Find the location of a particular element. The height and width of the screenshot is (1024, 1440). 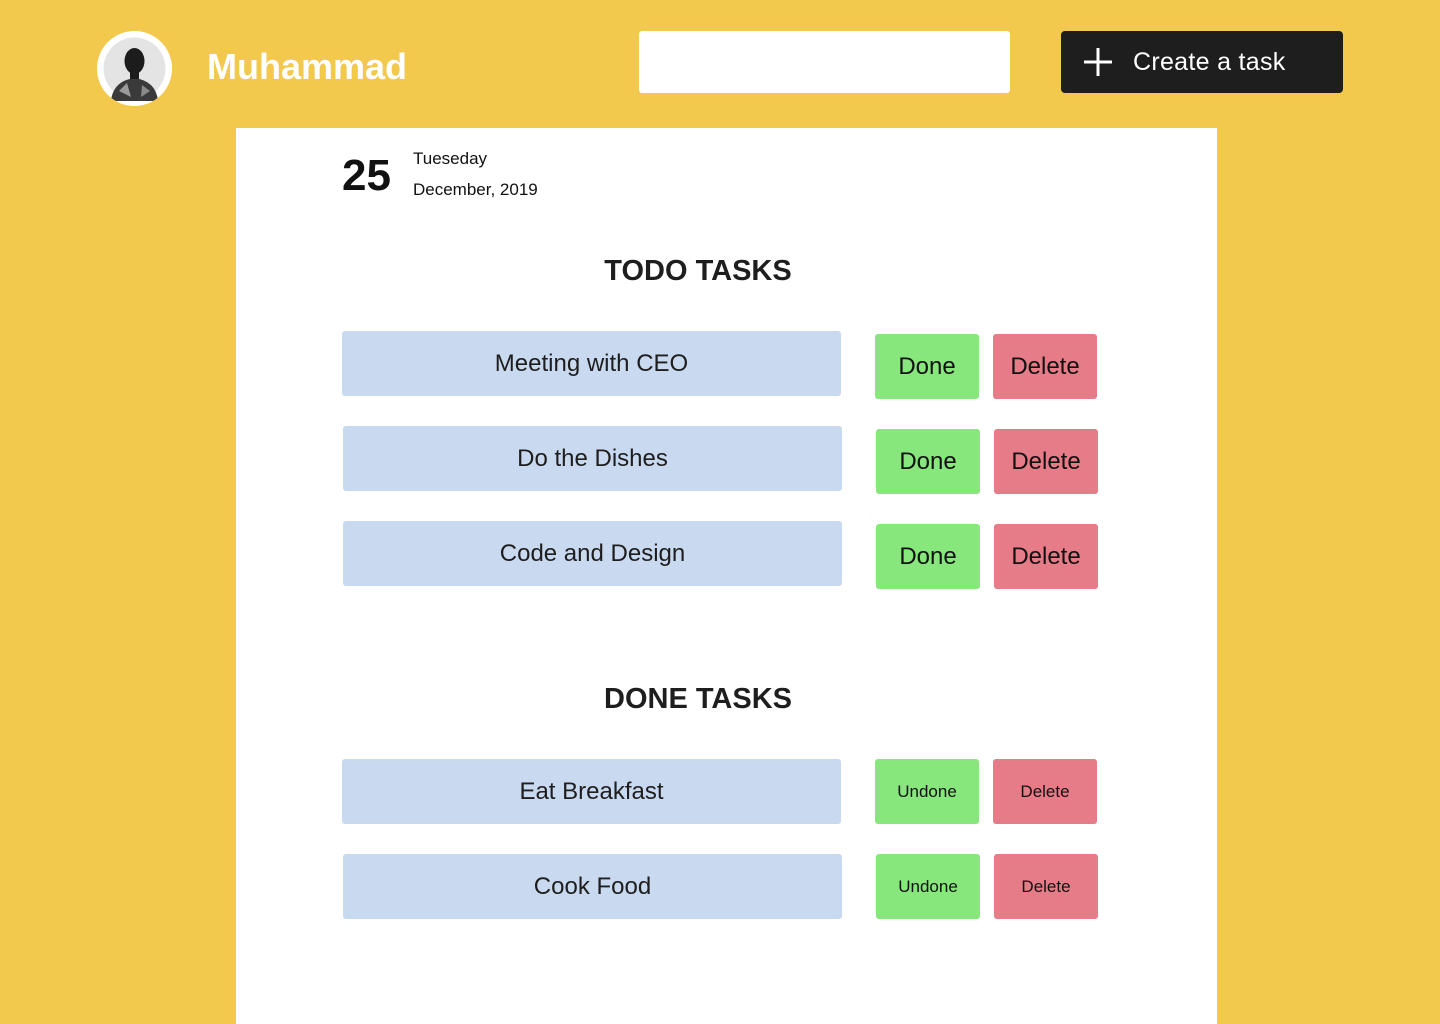

todo-task: Meeting with CEO is located at coordinates (591, 363).